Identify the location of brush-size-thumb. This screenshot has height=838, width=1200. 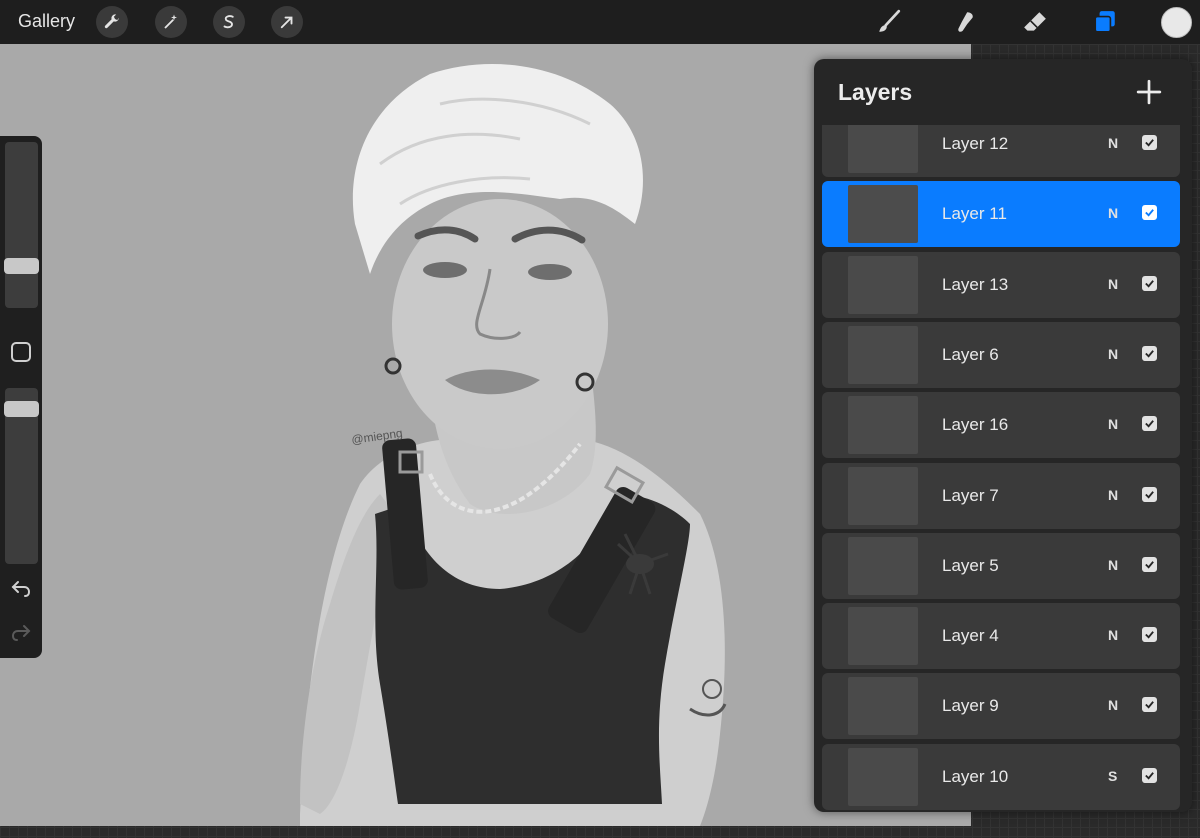
(21, 265).